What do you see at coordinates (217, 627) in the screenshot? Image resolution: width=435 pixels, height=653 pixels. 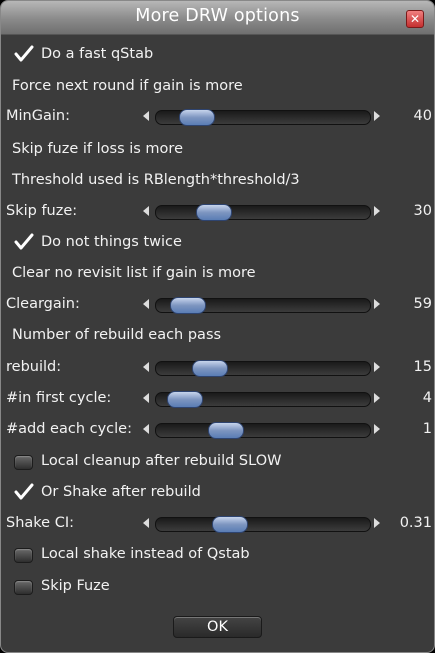 I see `ok-button: OK` at bounding box center [217, 627].